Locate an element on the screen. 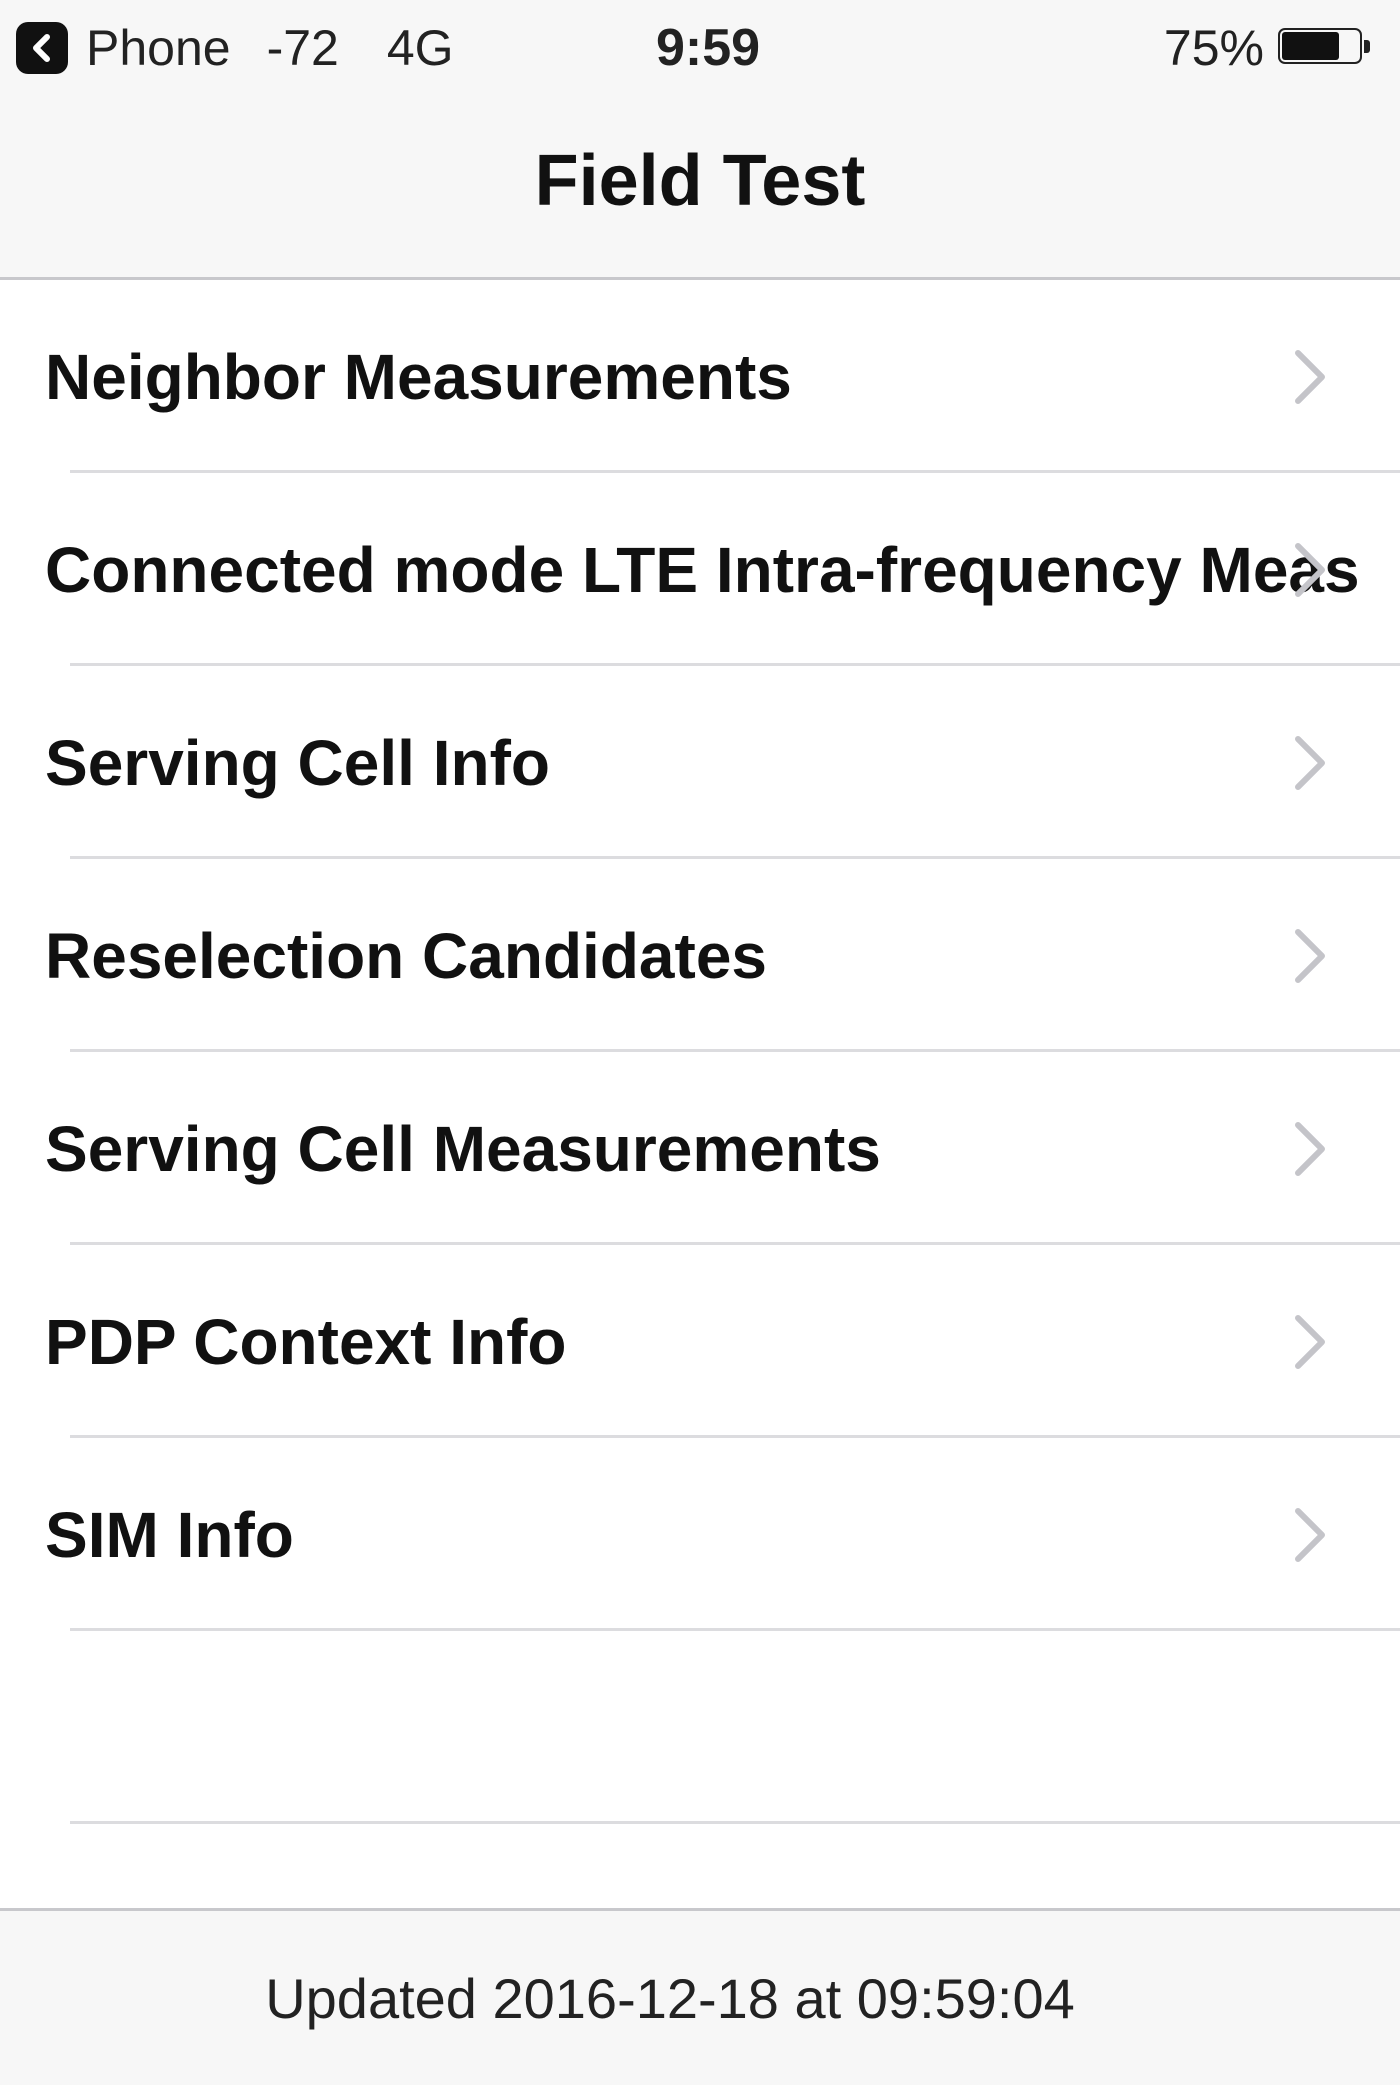 The height and width of the screenshot is (2085, 1400). list-item-sim-info: SIM Info is located at coordinates (700, 1534).